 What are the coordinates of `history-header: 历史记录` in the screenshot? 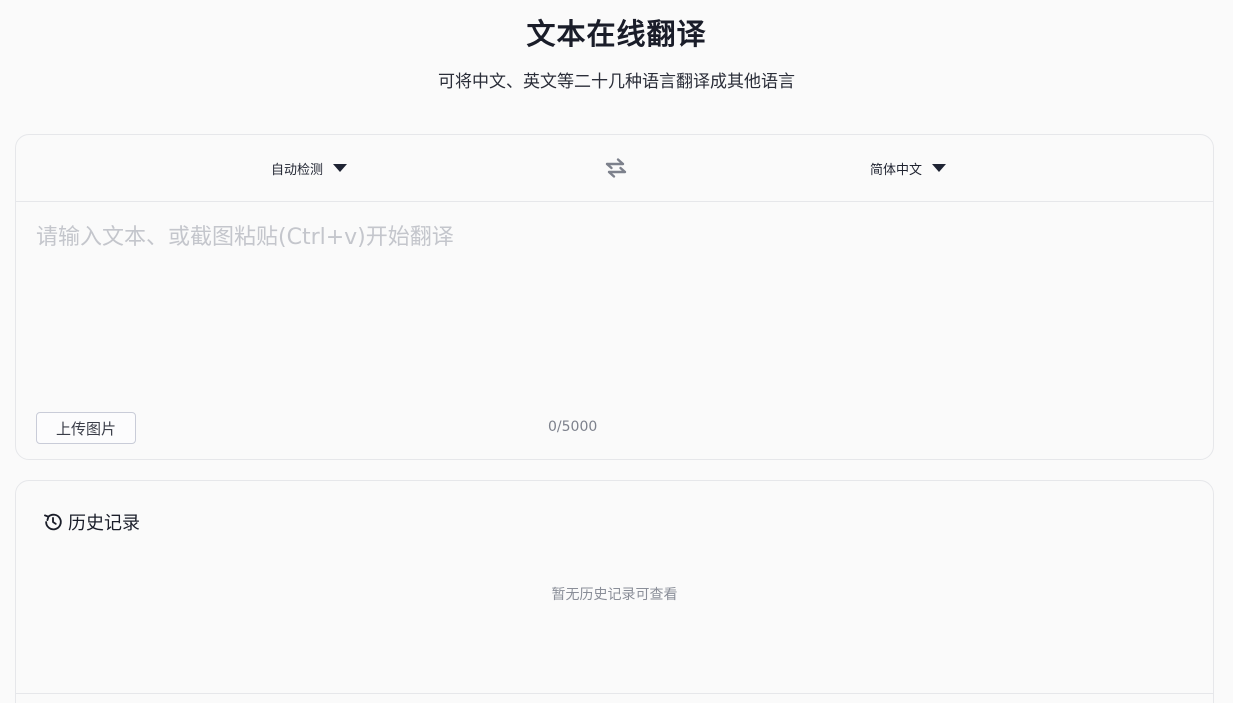 It's located at (91, 522).